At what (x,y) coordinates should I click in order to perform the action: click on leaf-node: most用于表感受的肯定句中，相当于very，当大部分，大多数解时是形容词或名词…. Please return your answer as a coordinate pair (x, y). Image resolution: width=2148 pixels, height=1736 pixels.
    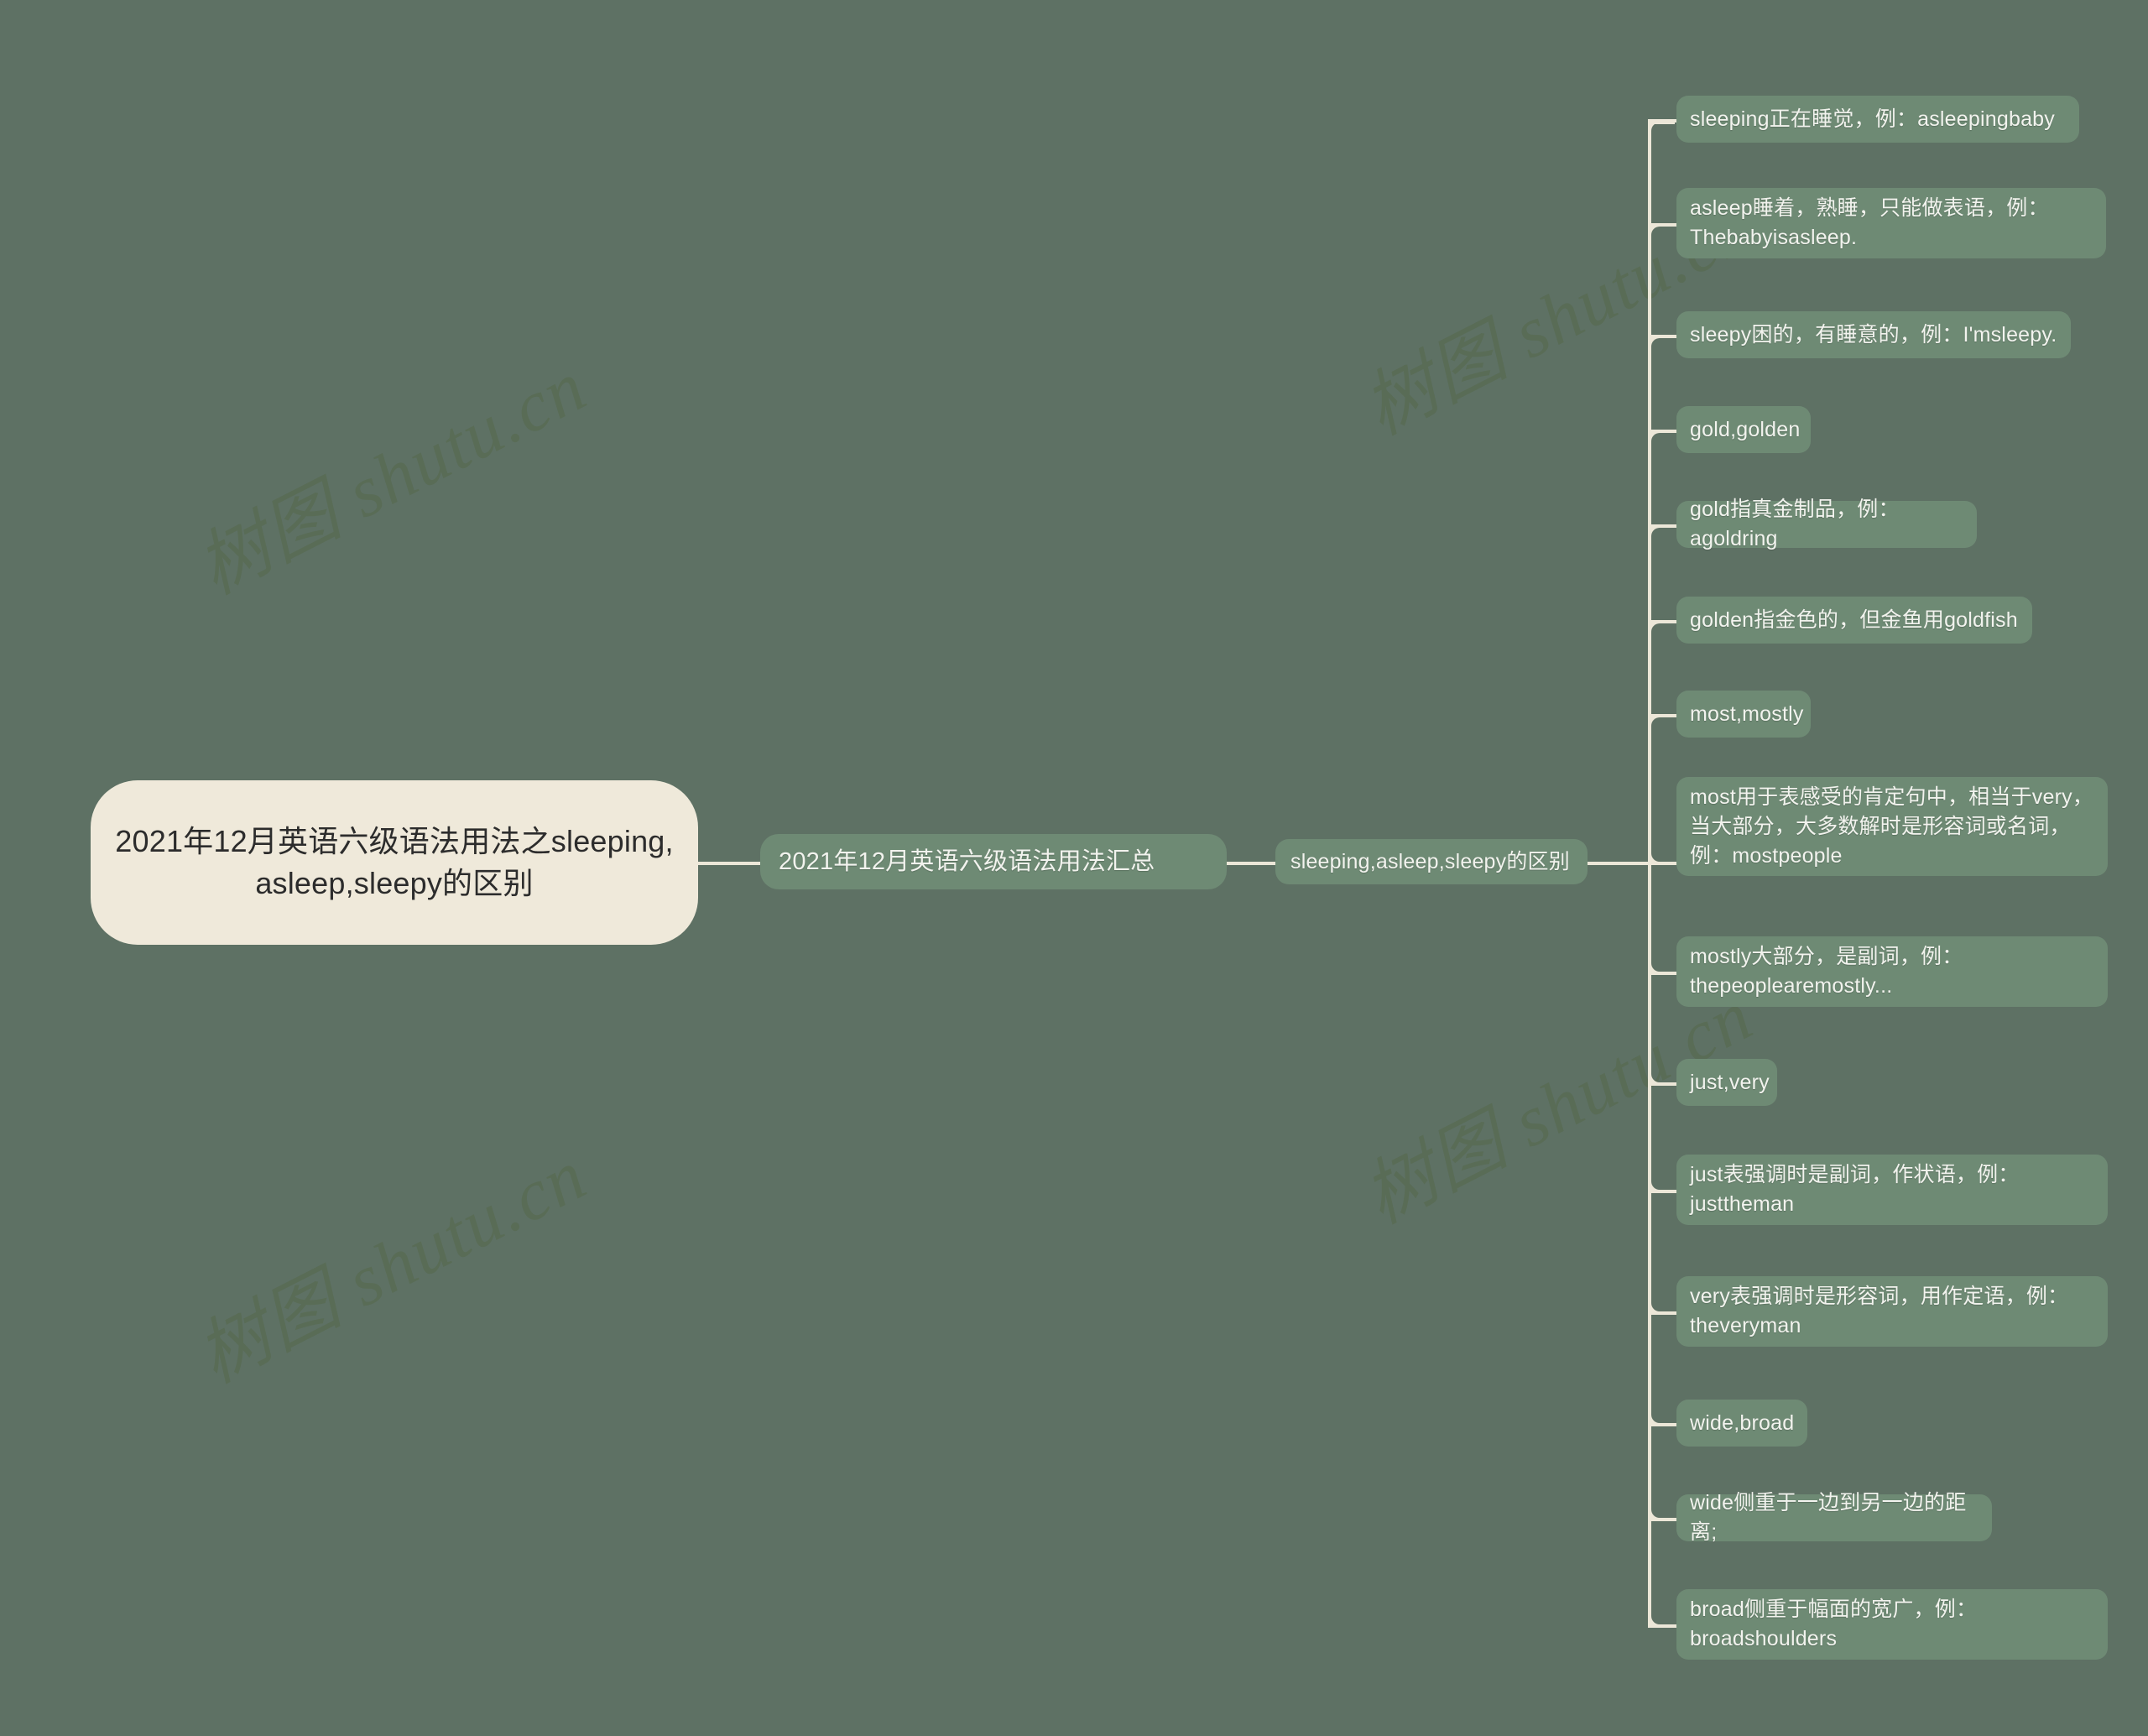
    Looking at the image, I should click on (1892, 827).